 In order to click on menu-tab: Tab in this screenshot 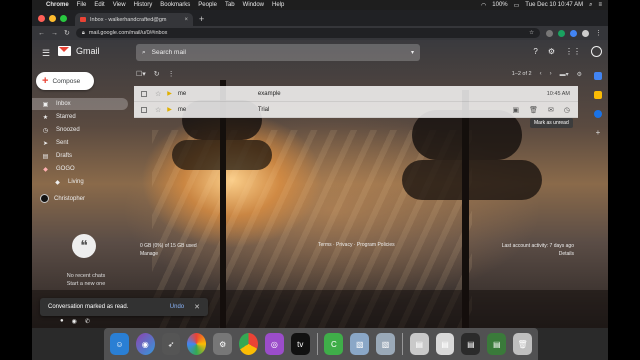, I will do `click(230, 5)`.